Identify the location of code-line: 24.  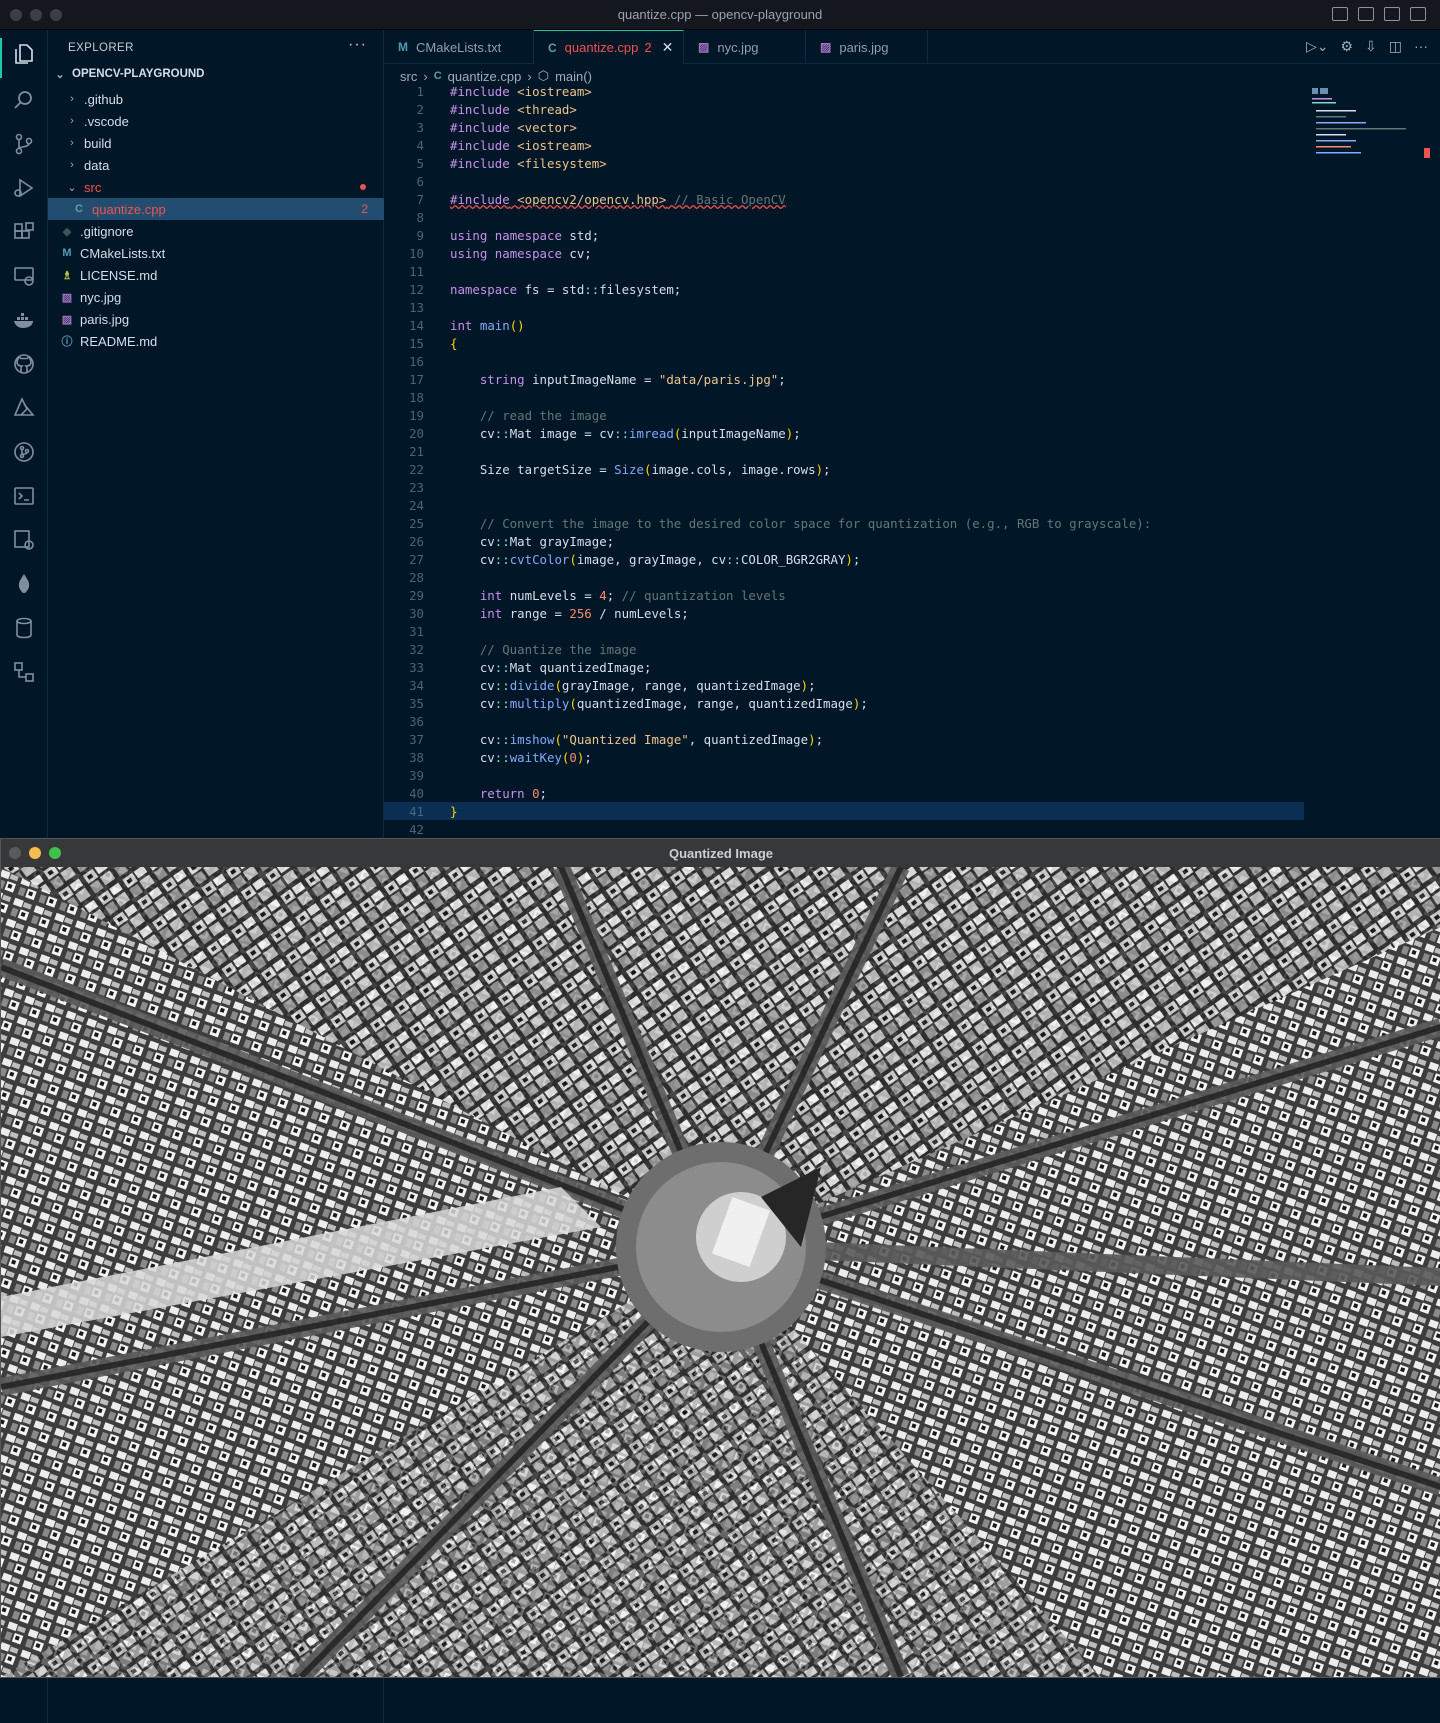
(844, 505).